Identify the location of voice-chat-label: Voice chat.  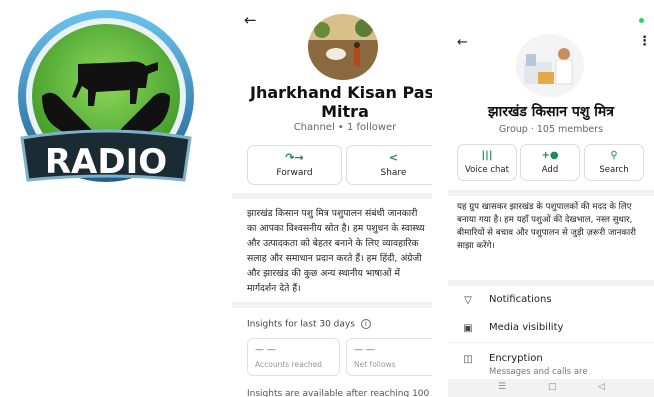
(487, 170).